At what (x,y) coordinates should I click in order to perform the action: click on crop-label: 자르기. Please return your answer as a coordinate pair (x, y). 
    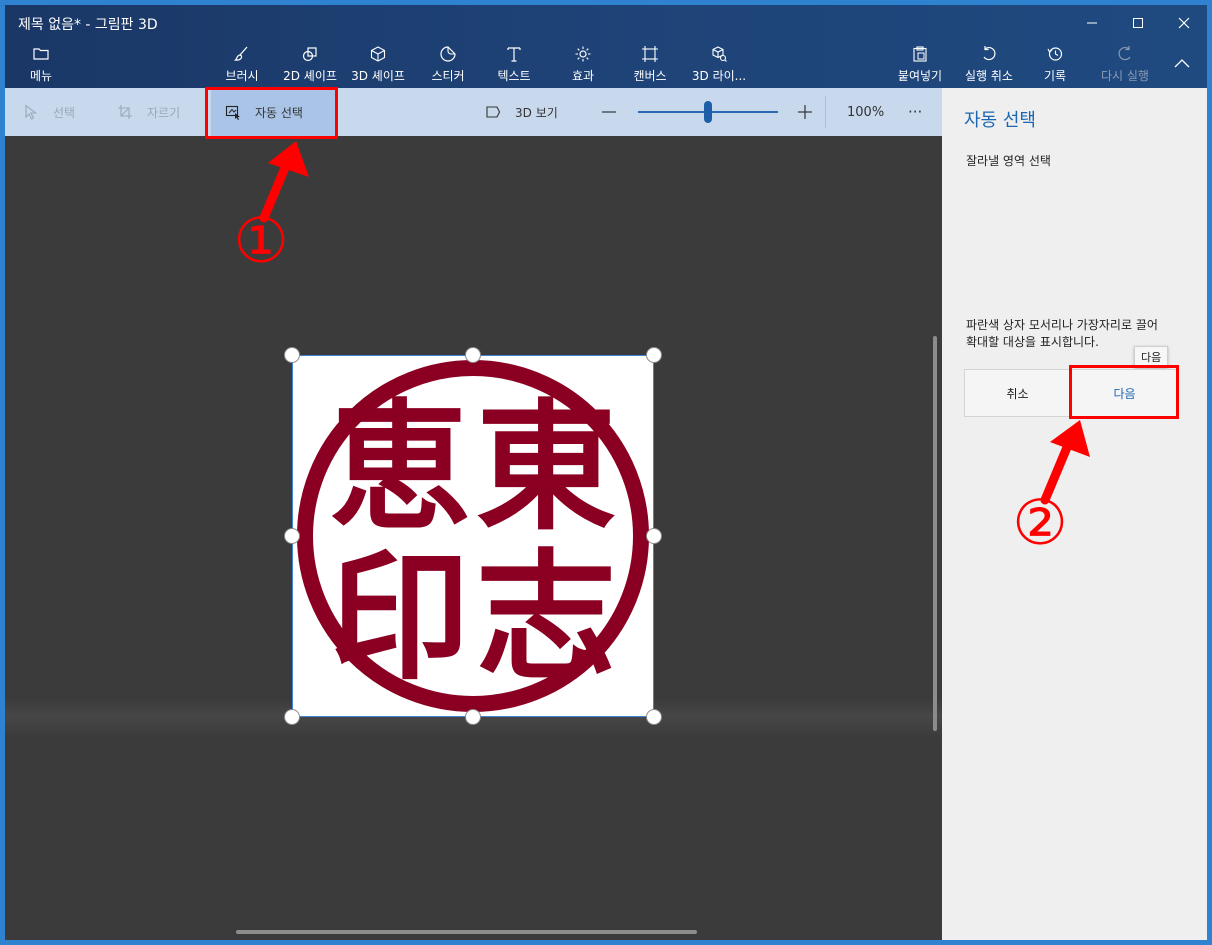
    Looking at the image, I should click on (164, 112).